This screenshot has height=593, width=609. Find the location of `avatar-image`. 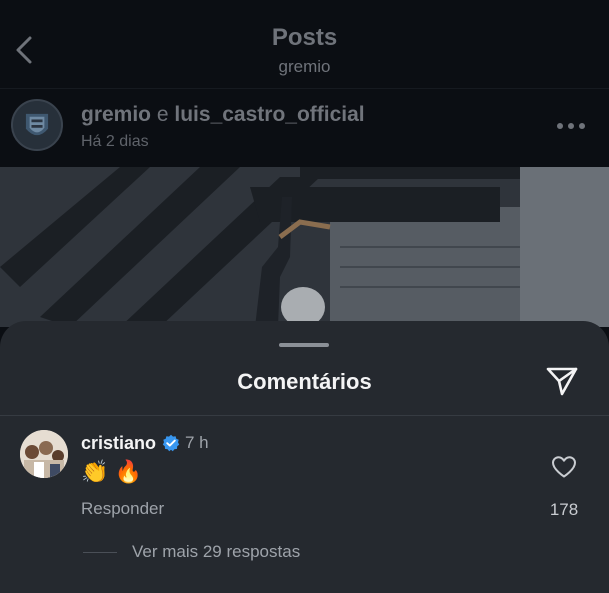

avatar-image is located at coordinates (44, 454).